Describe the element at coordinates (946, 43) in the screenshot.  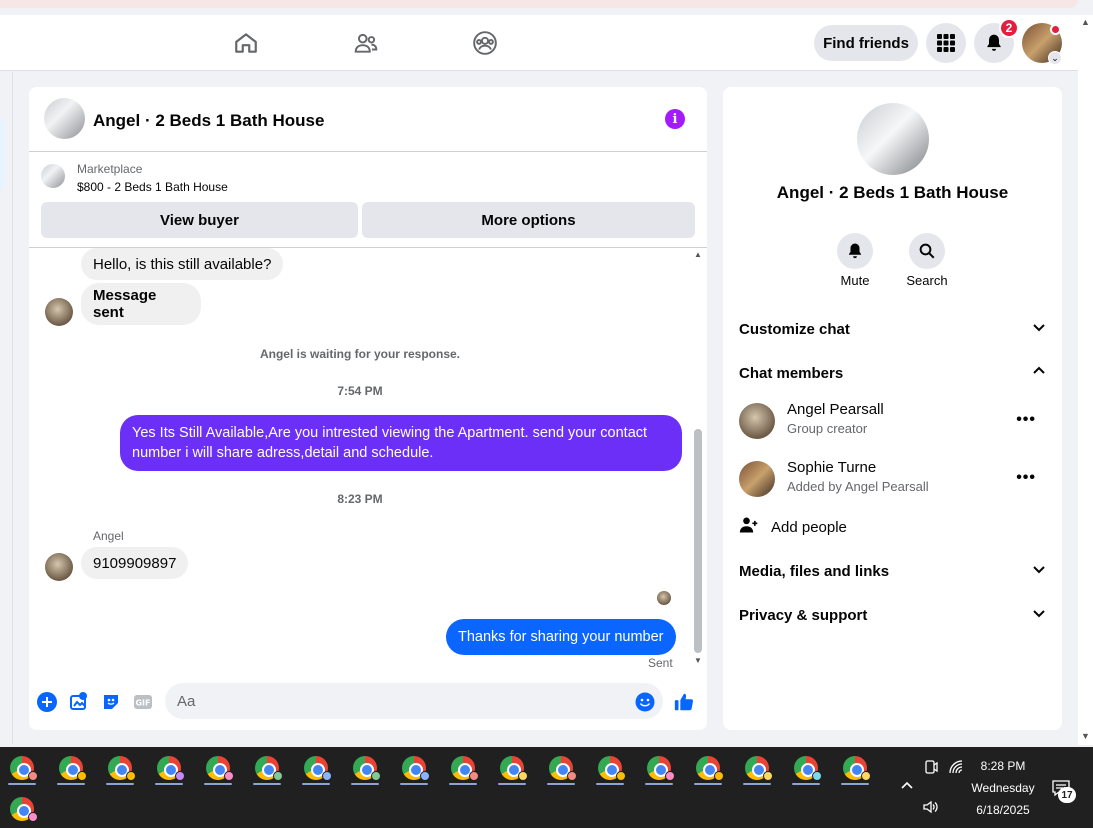
I see `menu-grid-icon` at that location.